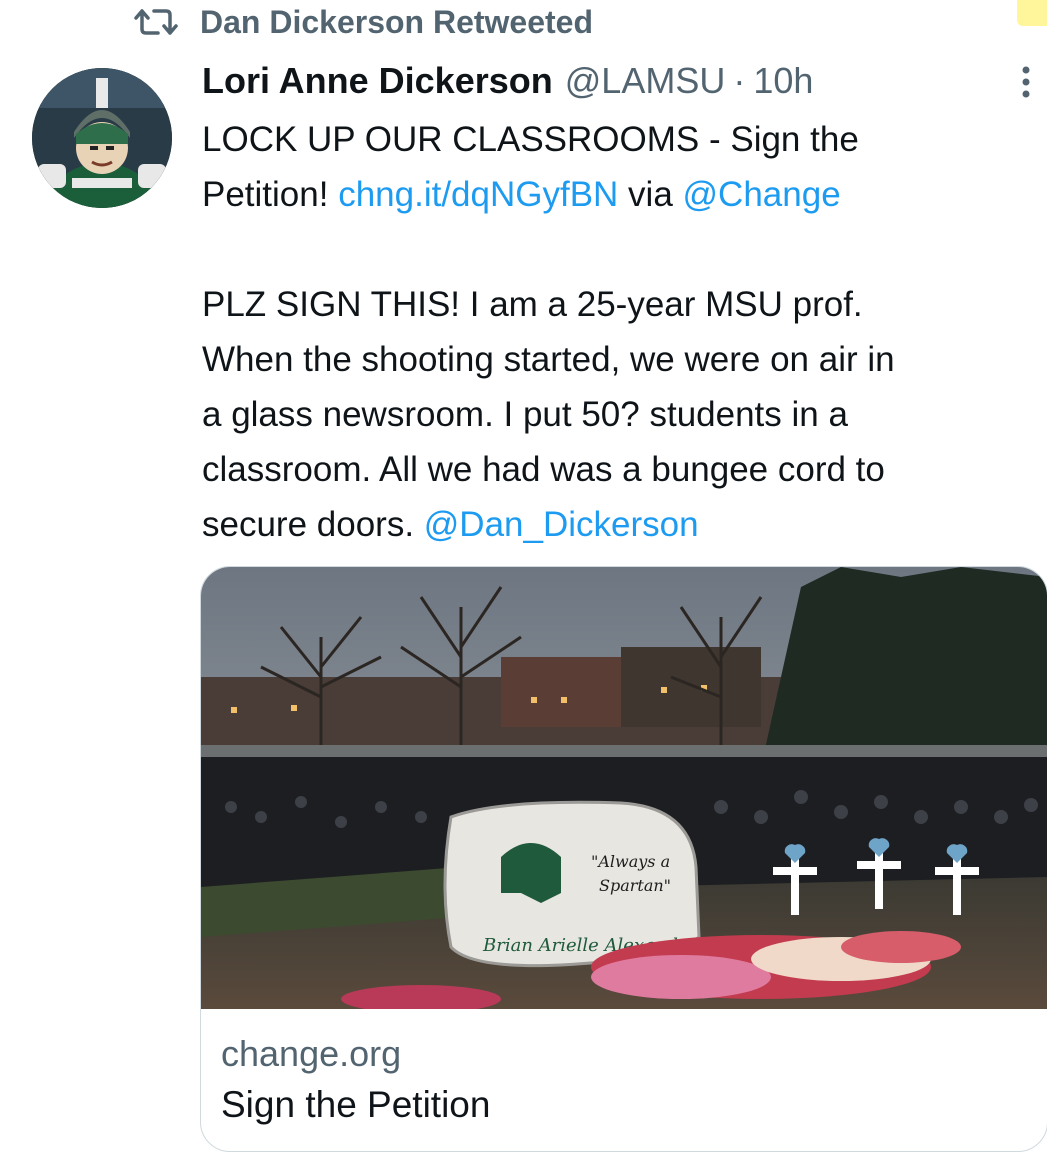 This screenshot has height=1152, width=1047. I want to click on avatar, so click(102, 138).